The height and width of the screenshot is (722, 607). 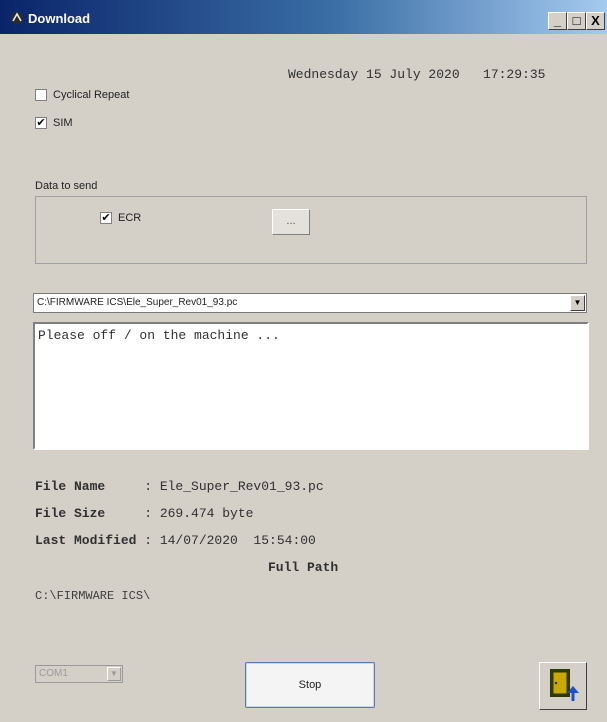 I want to click on ecr-label: ECR, so click(x=130, y=218).